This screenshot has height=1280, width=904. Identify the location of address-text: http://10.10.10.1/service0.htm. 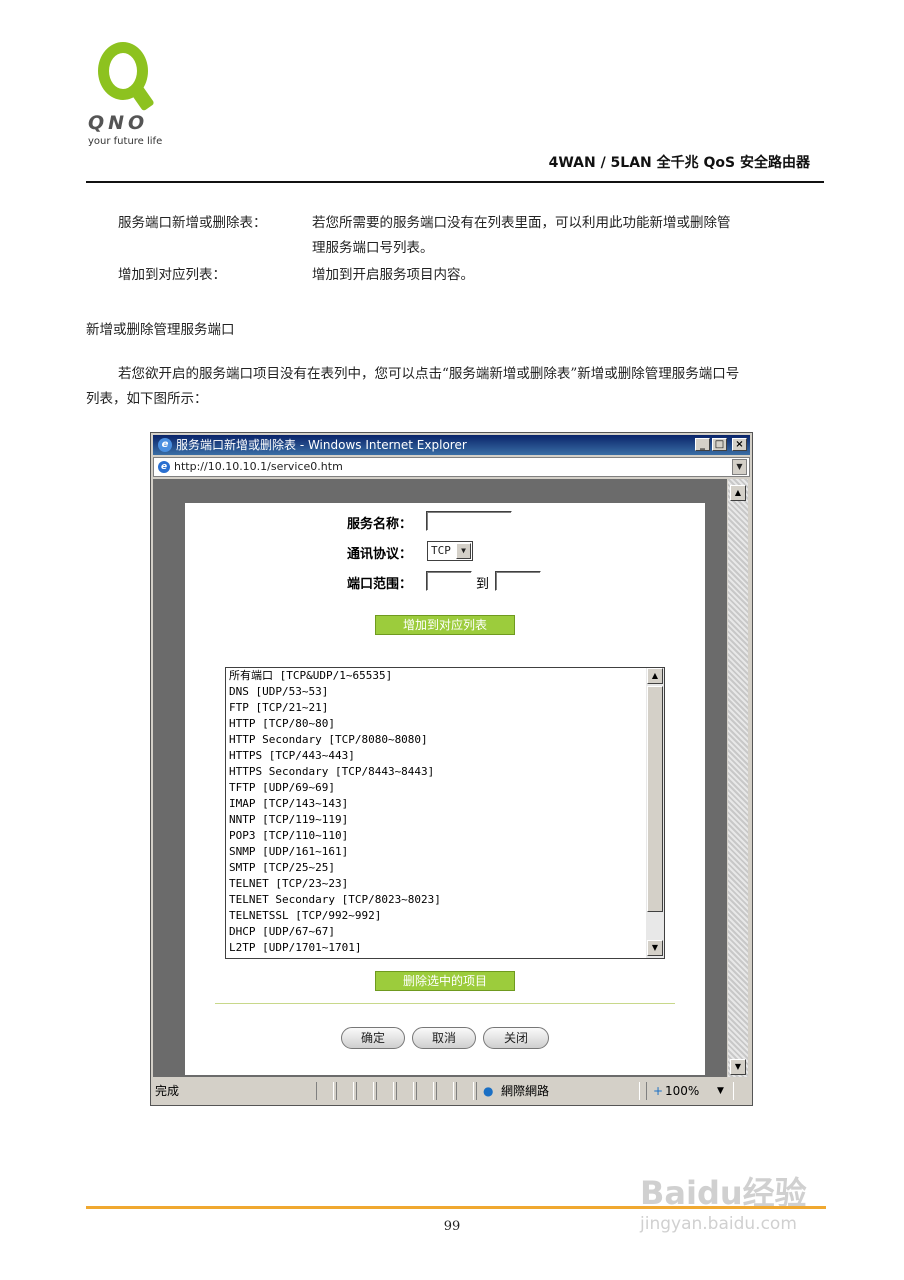
(258, 466).